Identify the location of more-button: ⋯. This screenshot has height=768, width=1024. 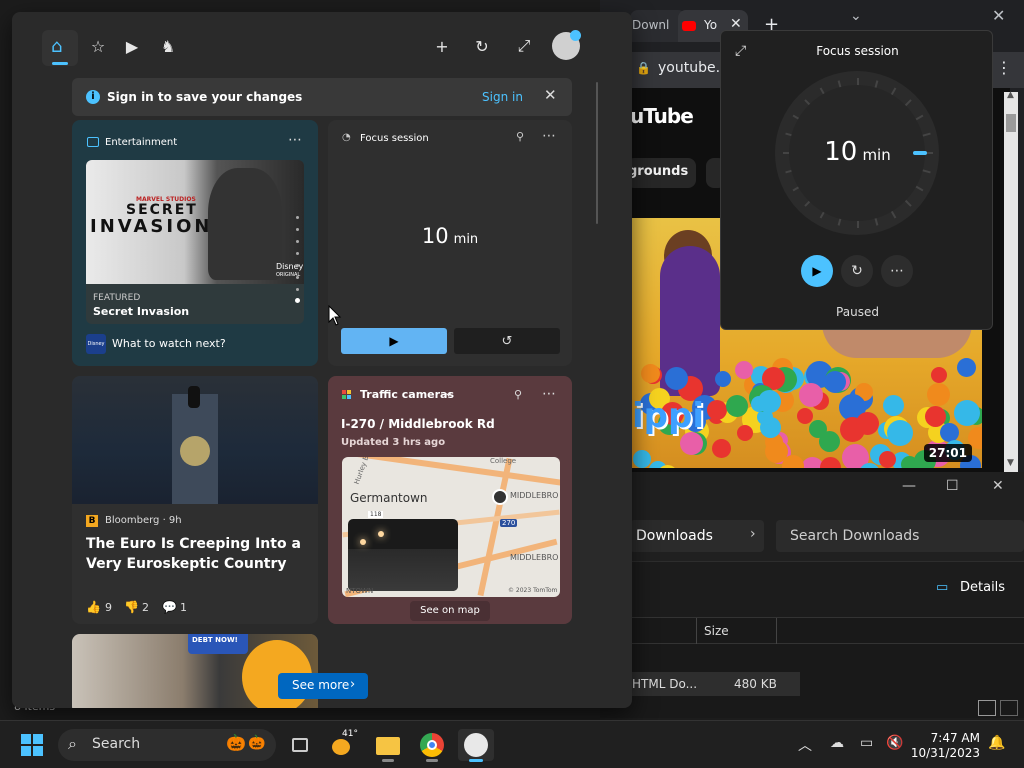
(897, 271).